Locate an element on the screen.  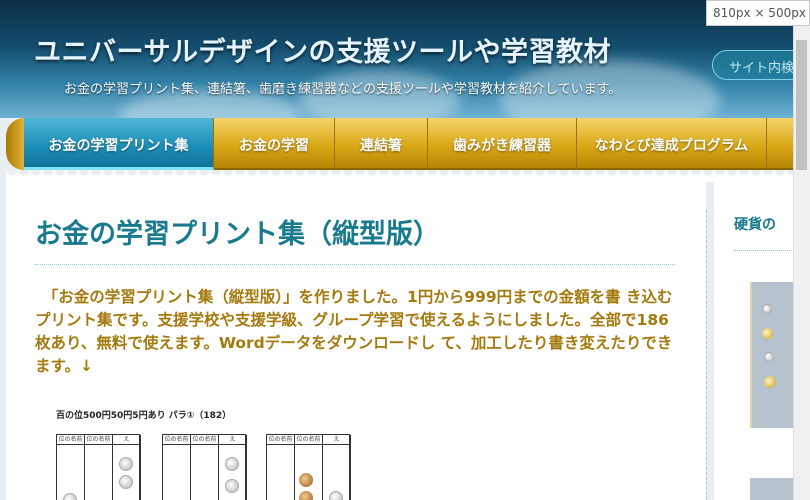
nav-wave-divider is located at coordinates (408, 176).